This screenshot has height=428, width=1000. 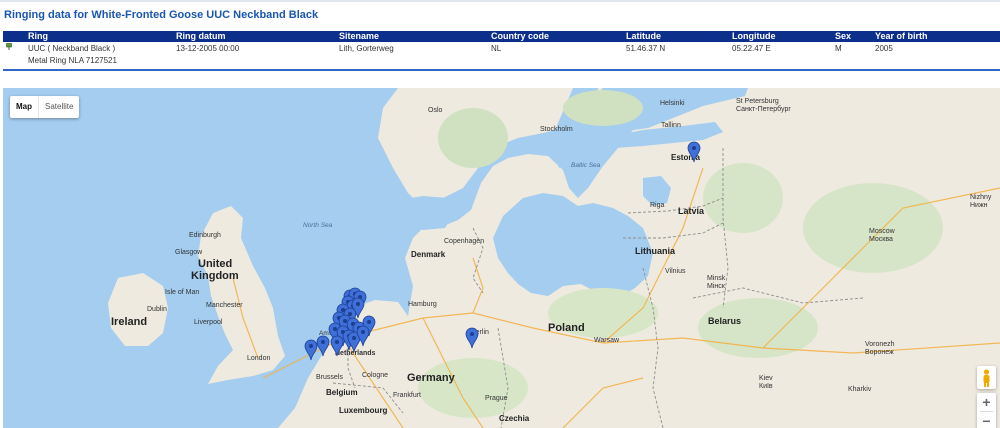 What do you see at coordinates (607, 340) in the screenshot?
I see `city-label: Warsaw` at bounding box center [607, 340].